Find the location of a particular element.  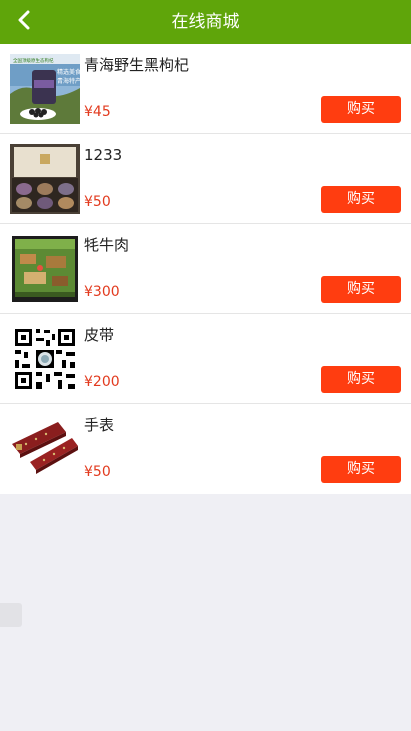

side-handle is located at coordinates (11, 615).